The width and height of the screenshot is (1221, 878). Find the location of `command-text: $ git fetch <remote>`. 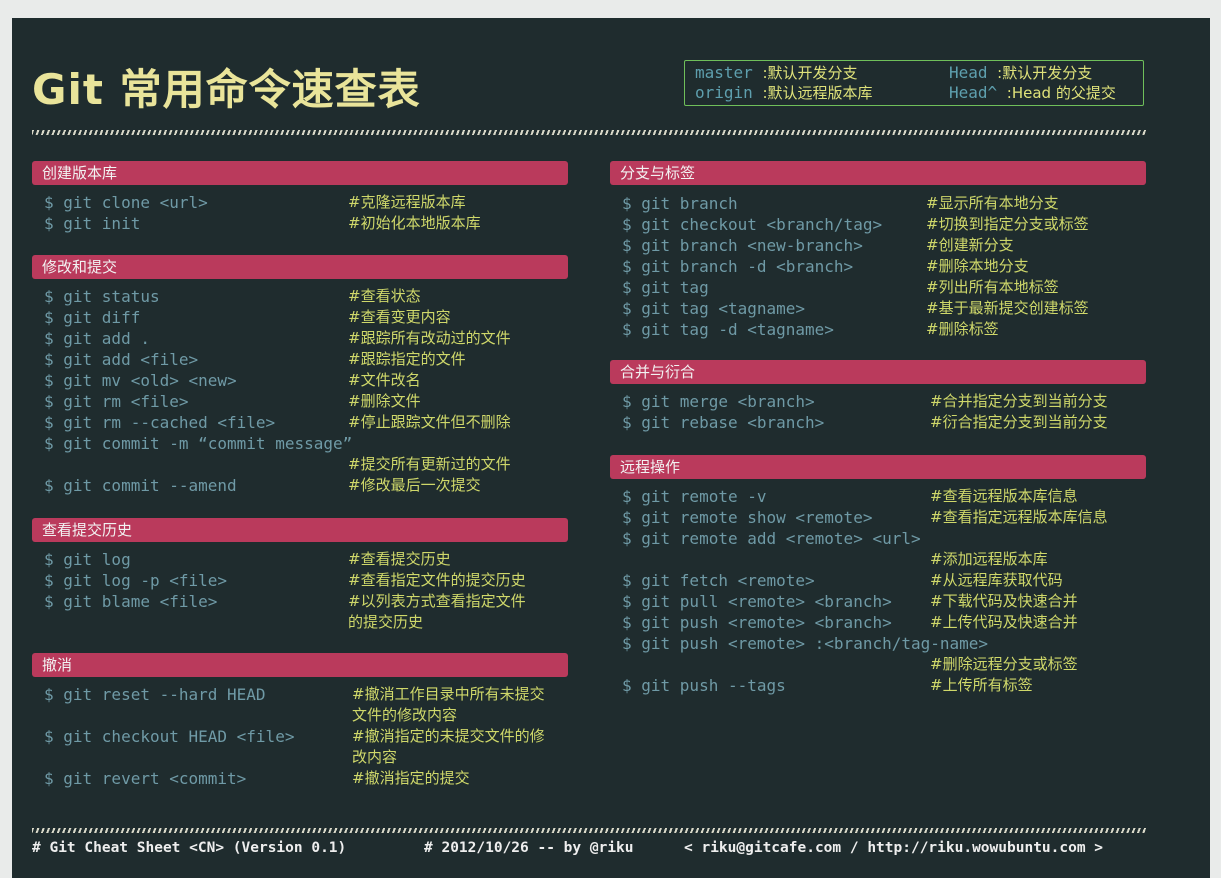

command-text: $ git fetch <remote> is located at coordinates (718, 580).